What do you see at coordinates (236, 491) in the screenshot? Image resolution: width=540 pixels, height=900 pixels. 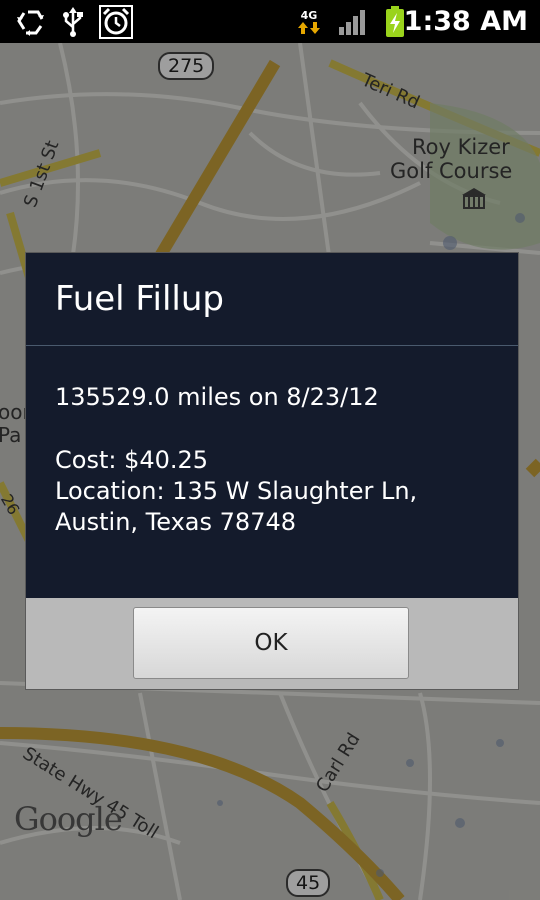 I see `location-line-1: Location: 135 W Slaughter Ln,` at bounding box center [236, 491].